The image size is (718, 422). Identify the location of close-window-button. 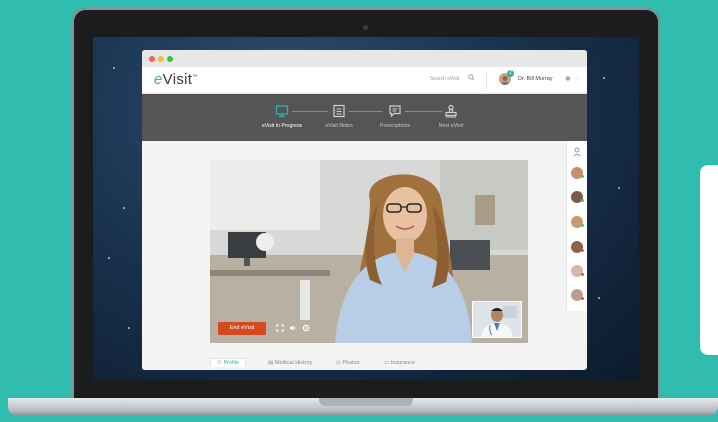
(152, 59).